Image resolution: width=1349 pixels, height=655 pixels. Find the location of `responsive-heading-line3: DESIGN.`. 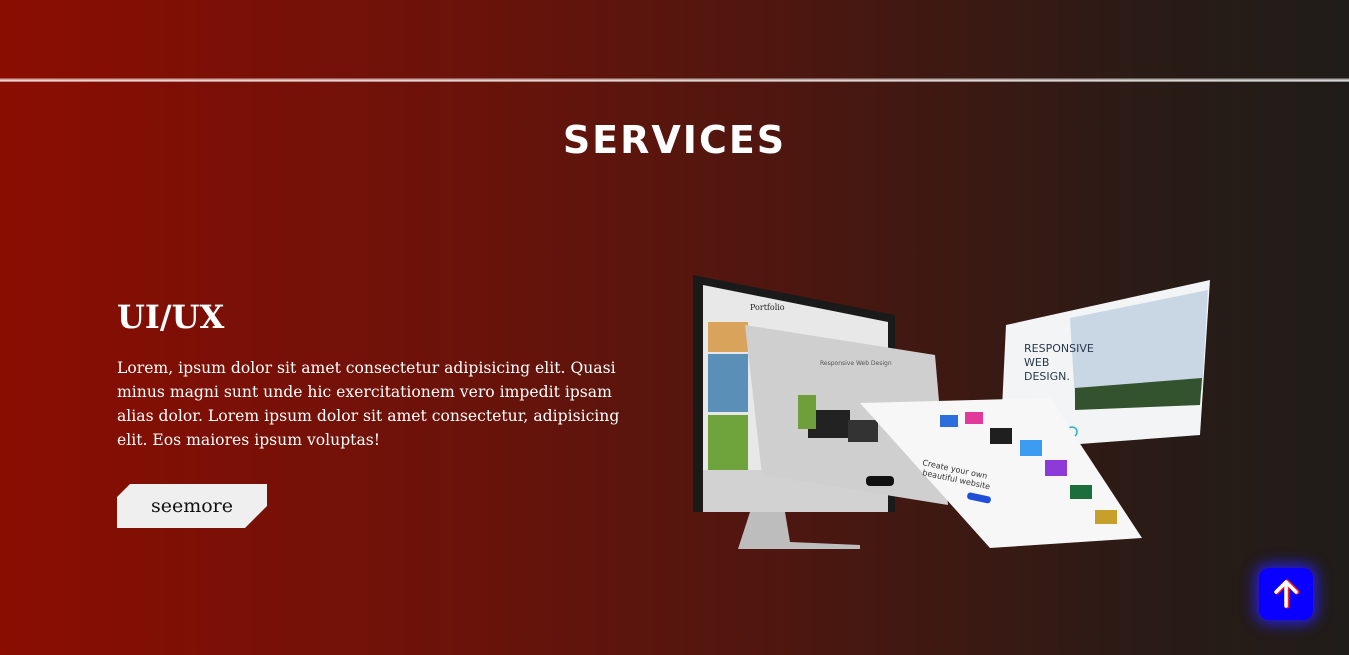

responsive-heading-line3: DESIGN. is located at coordinates (1047, 376).